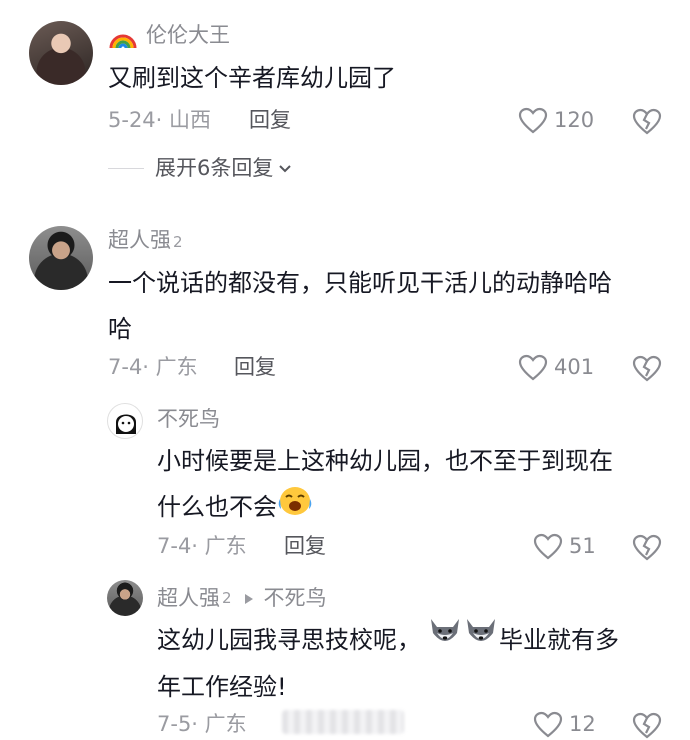  Describe the element at coordinates (295, 508) in the screenshot. I see `laugh-cry-emoji` at that location.